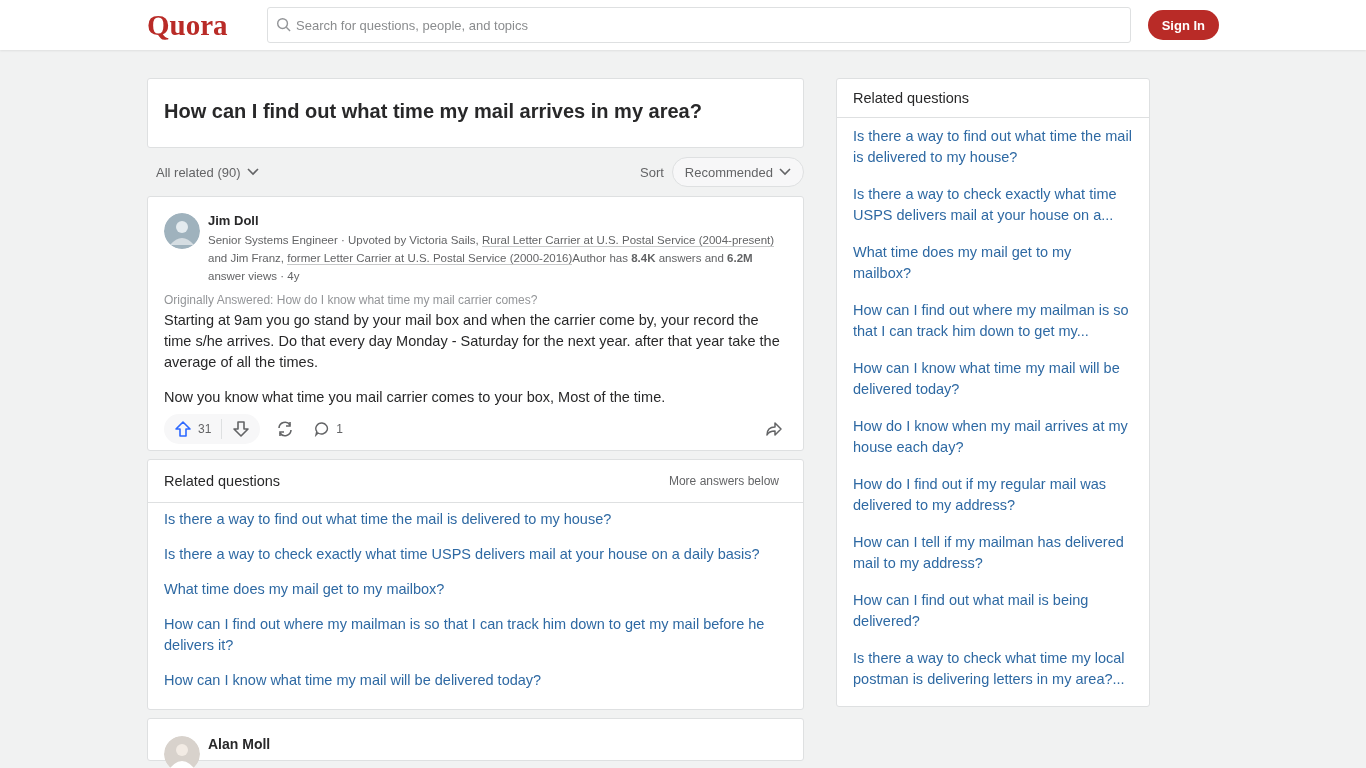  Describe the element at coordinates (723, 481) in the screenshot. I see `more-answers-label: More answers below` at that location.